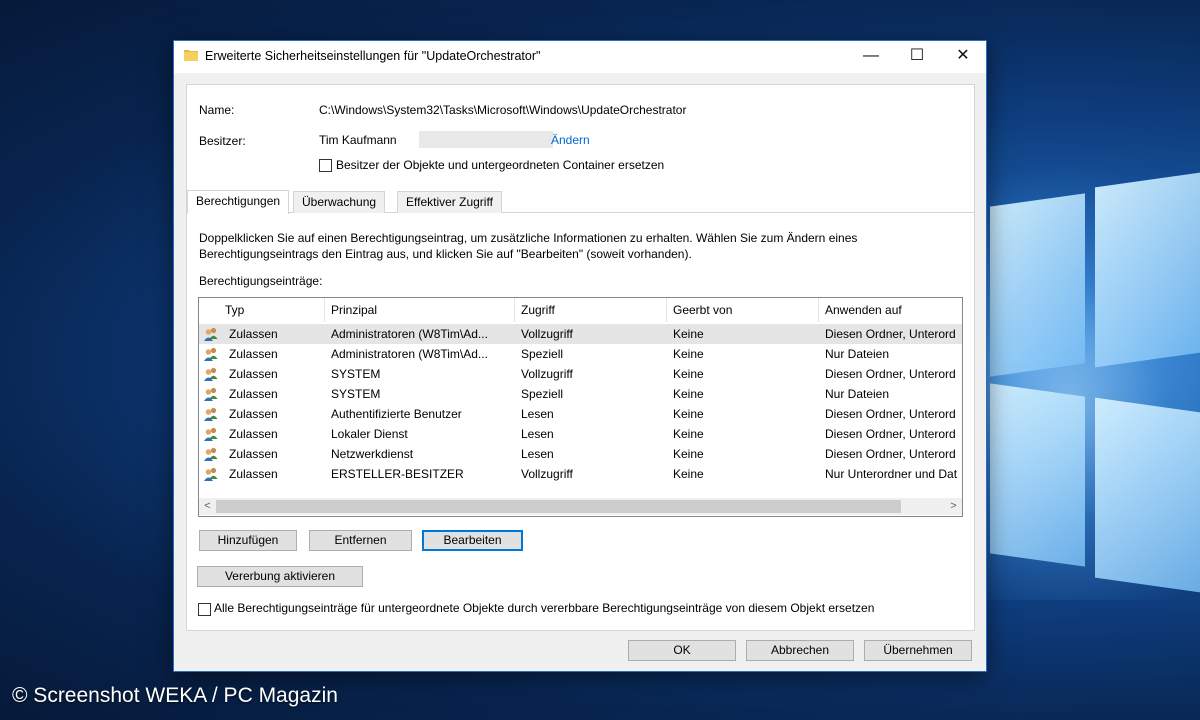 The image size is (1200, 720). What do you see at coordinates (222, 141) in the screenshot?
I see `owner-label: Besitzer:` at bounding box center [222, 141].